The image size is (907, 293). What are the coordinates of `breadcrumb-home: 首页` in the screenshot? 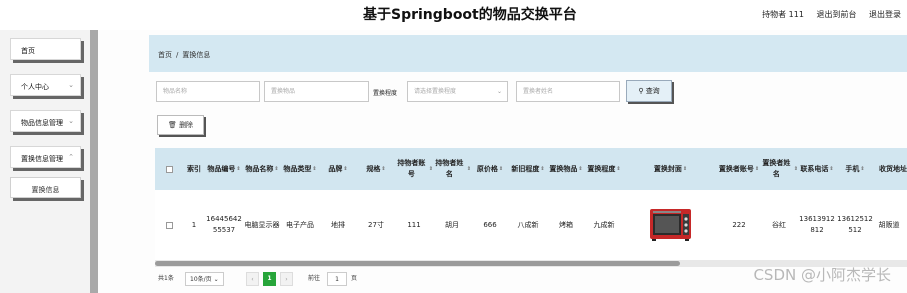 It's located at (165, 55).